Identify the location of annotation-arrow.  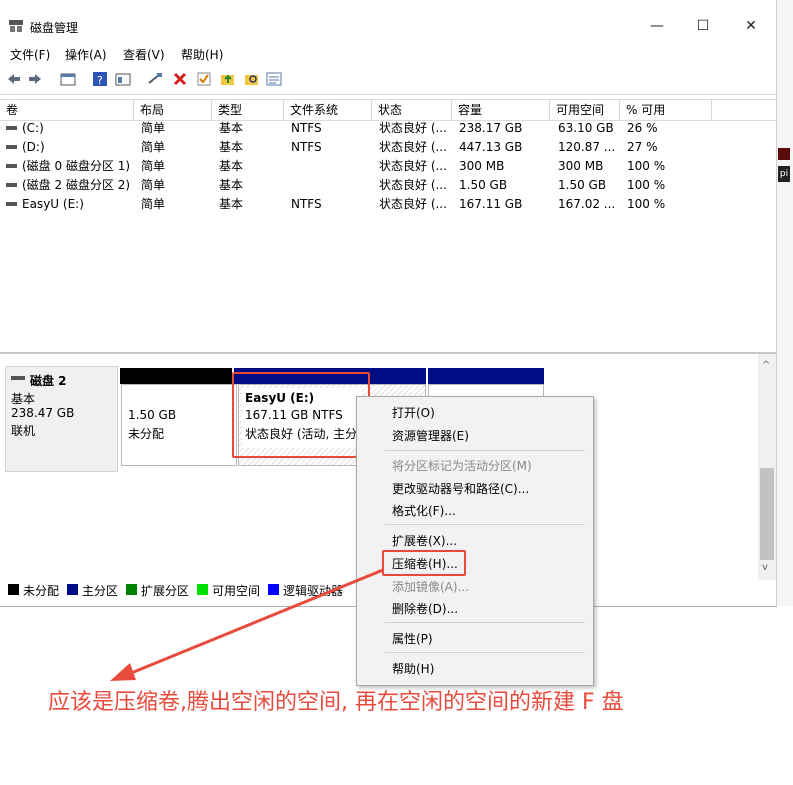
(247, 624).